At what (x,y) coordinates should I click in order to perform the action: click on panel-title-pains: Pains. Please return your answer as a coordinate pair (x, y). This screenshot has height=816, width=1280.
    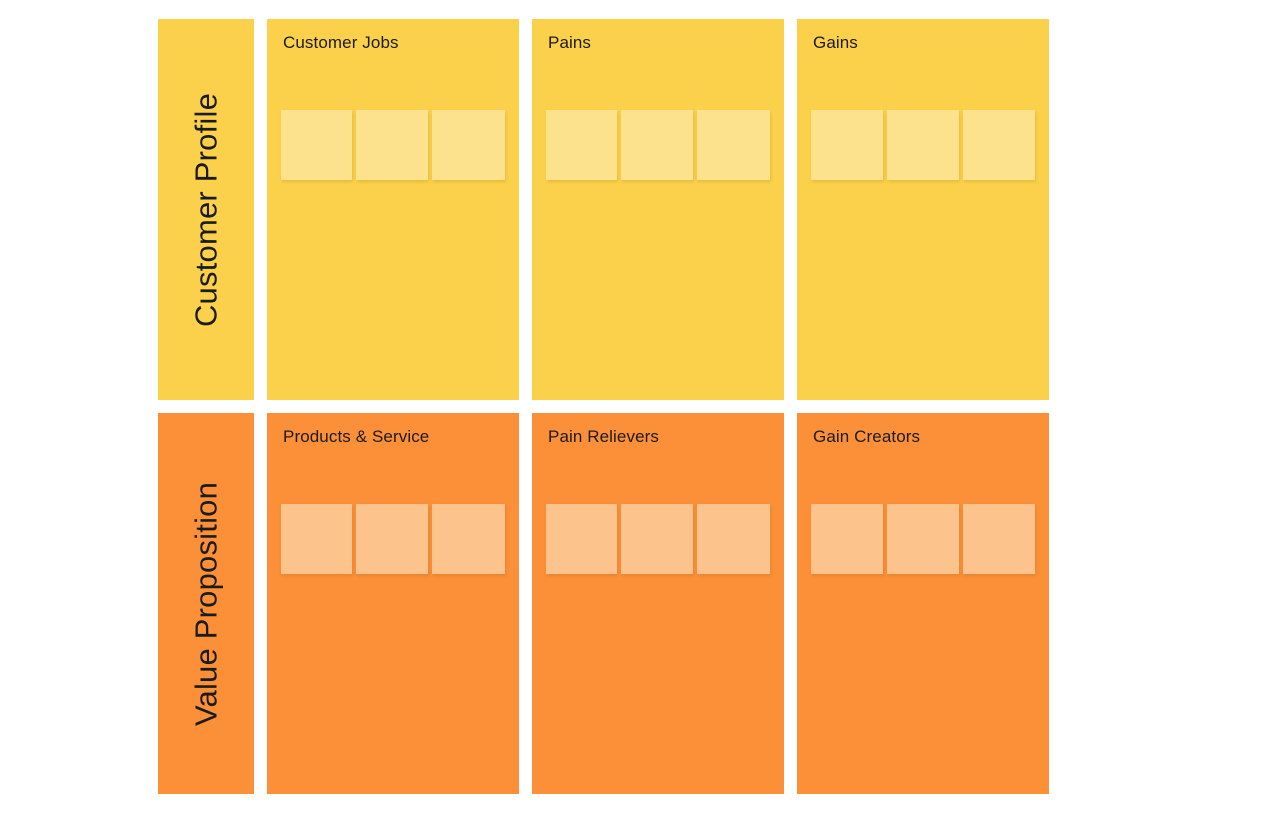
    Looking at the image, I should click on (570, 42).